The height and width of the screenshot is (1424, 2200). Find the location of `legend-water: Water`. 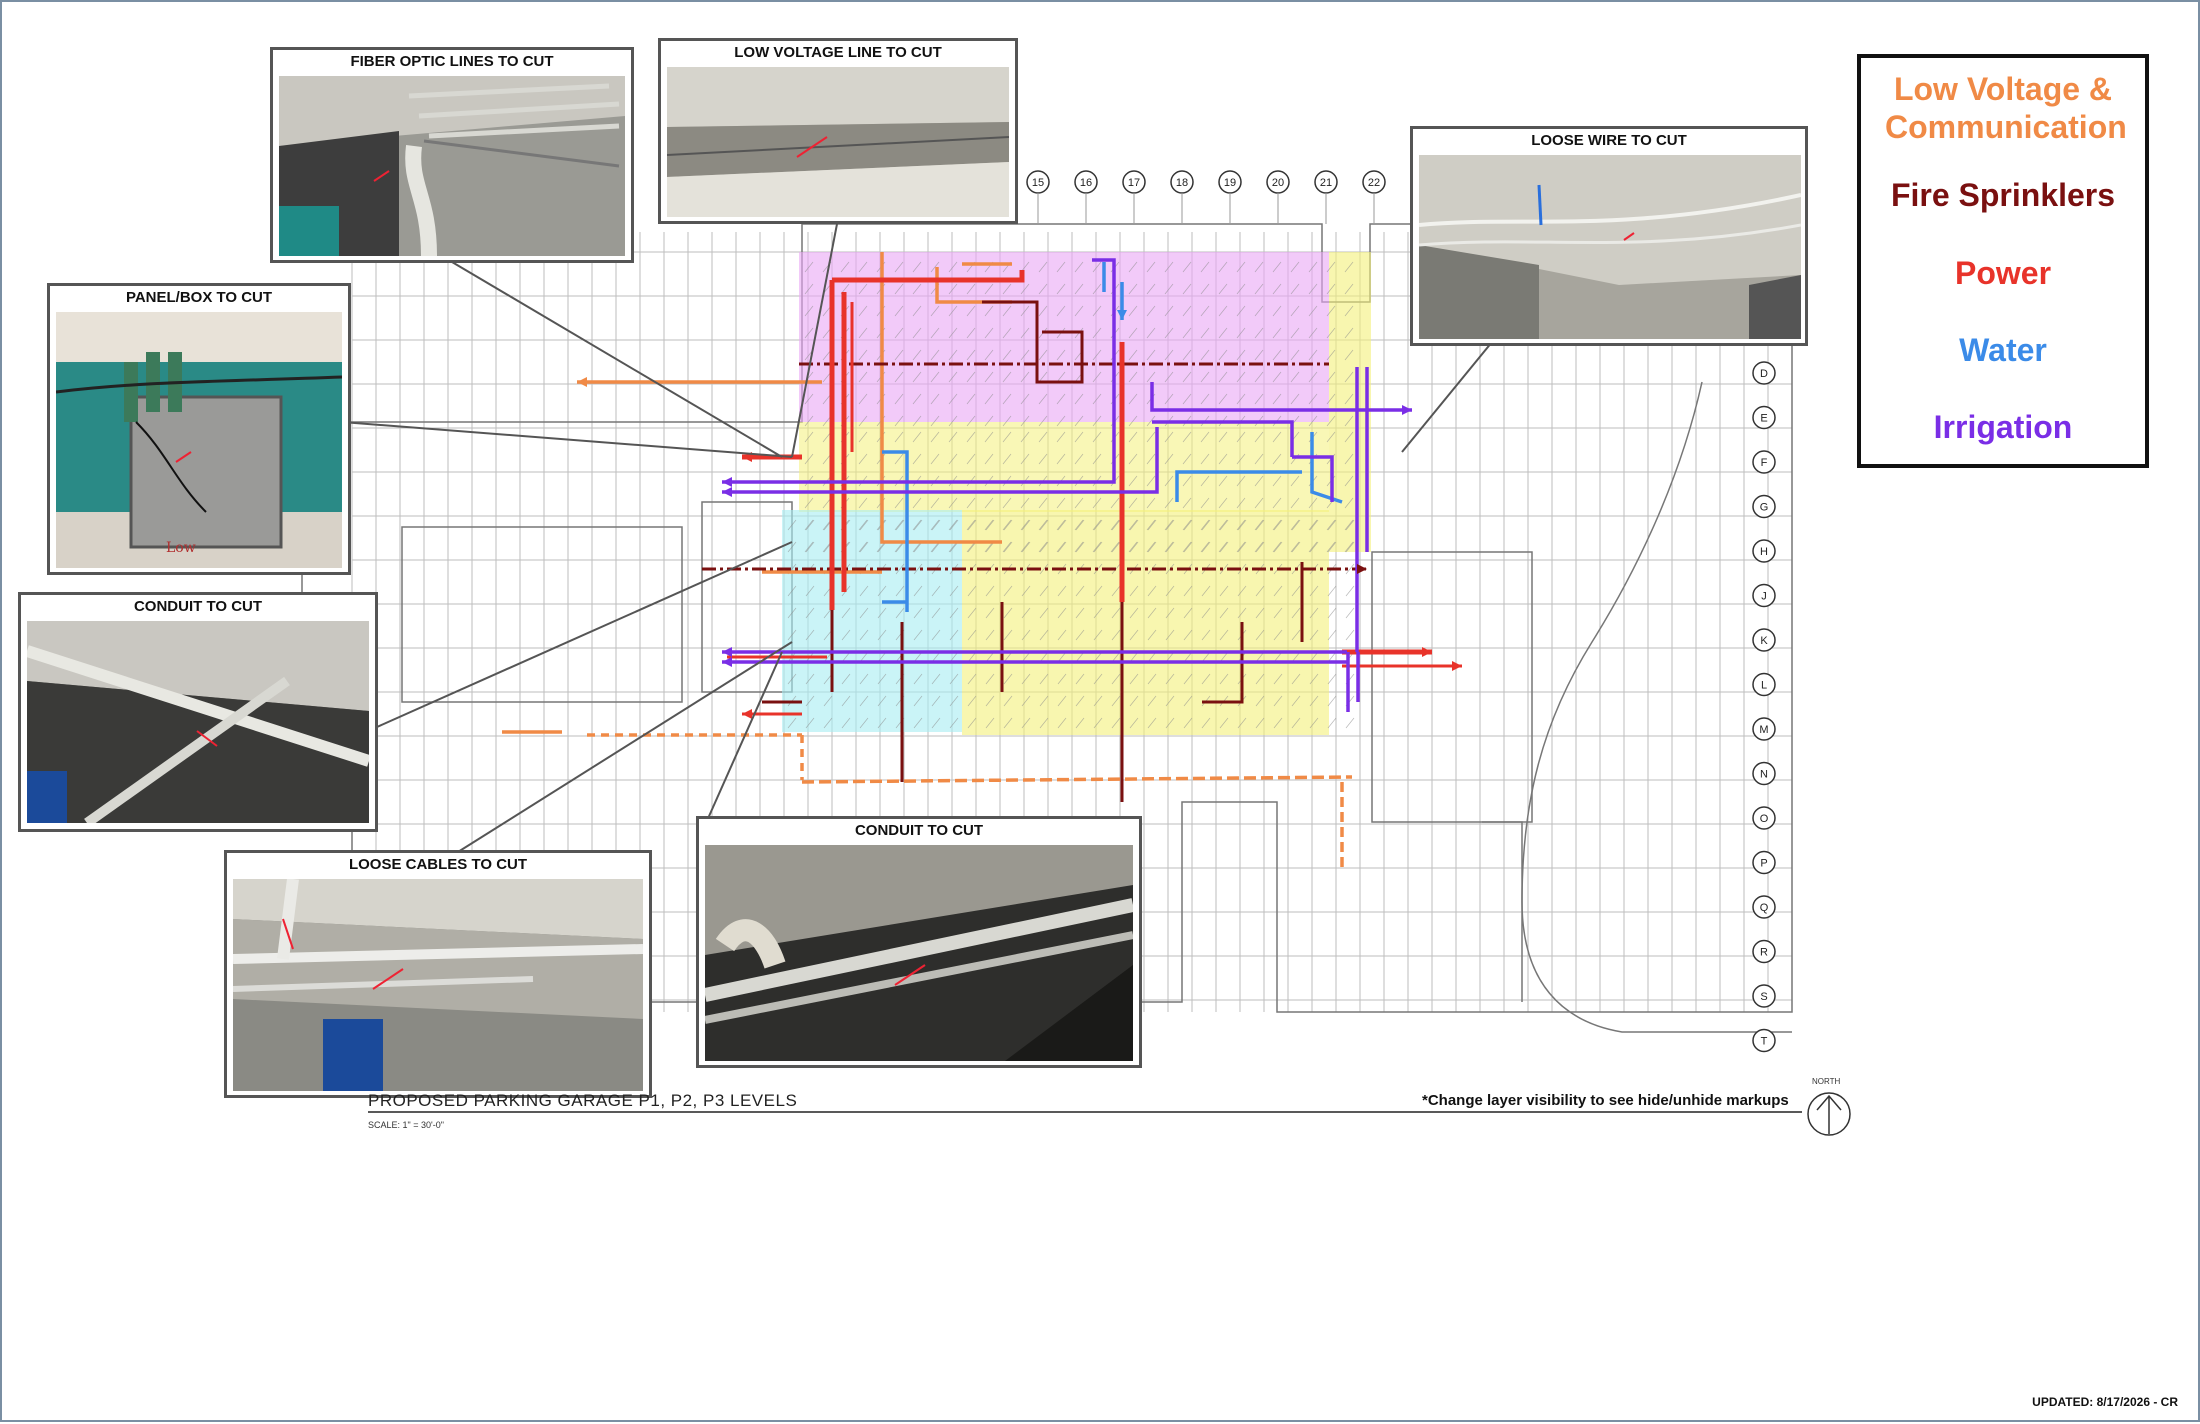

legend-water: Water is located at coordinates (2003, 350).